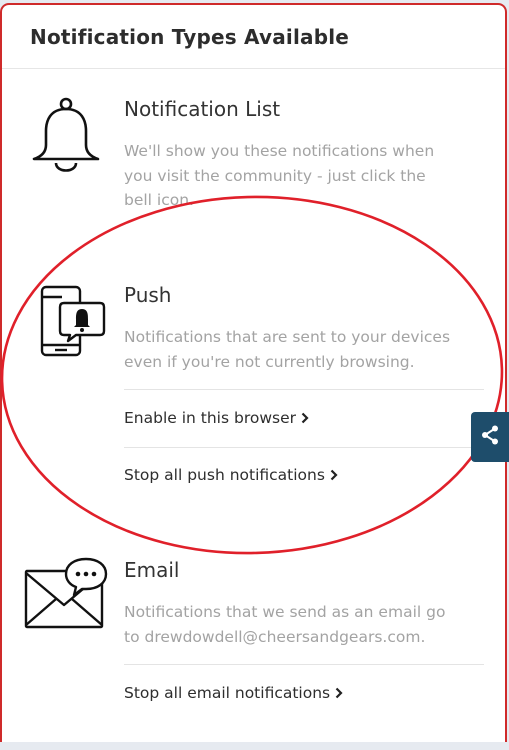 This screenshot has height=750, width=509. What do you see at coordinates (190, 37) in the screenshot?
I see `card-title: Notification Types Available` at bounding box center [190, 37].